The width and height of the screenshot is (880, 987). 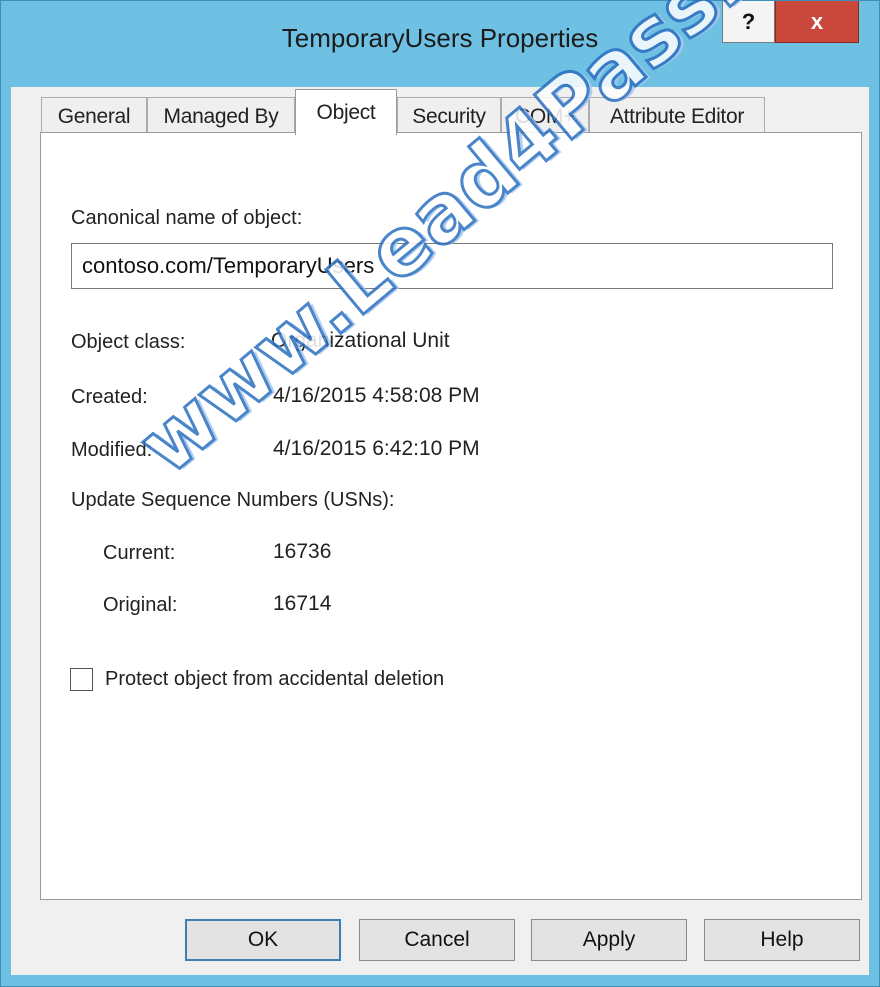 What do you see at coordinates (274, 679) in the screenshot?
I see `protect-deletion-label: Protect object from accidental deletion` at bounding box center [274, 679].